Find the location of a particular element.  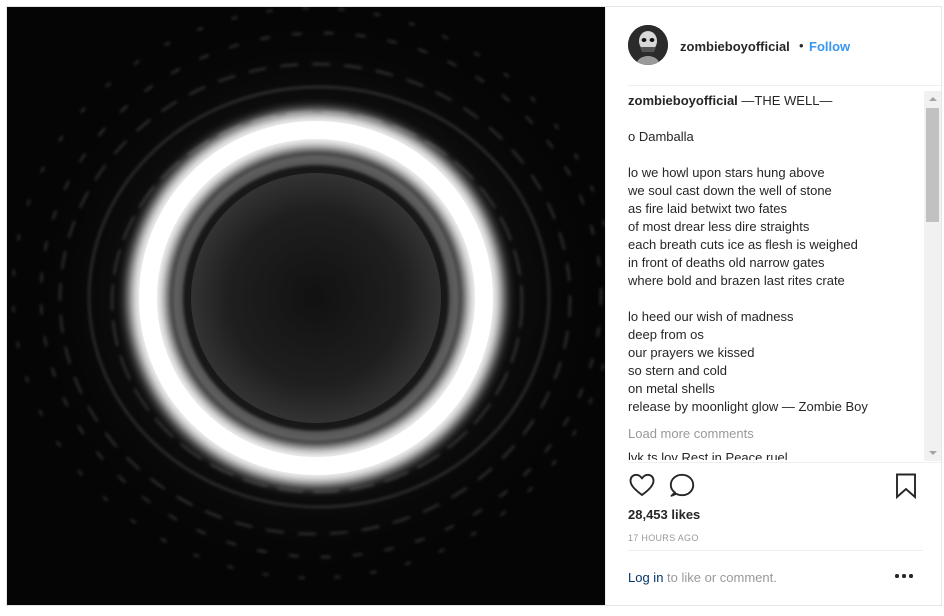

login-prompt: Log in to like or comment. is located at coordinates (702, 577).